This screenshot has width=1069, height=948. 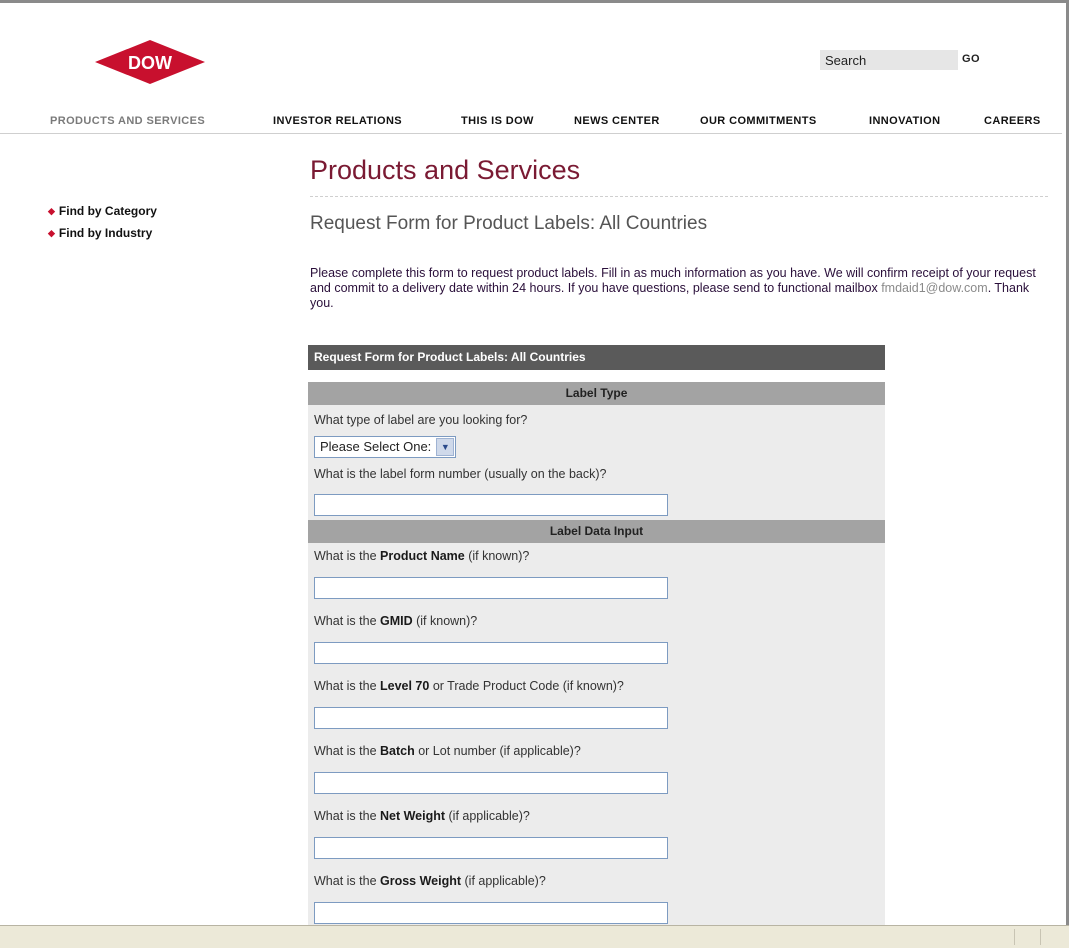 I want to click on sidebar-item-label: Find by Industry, so click(x=105, y=233).